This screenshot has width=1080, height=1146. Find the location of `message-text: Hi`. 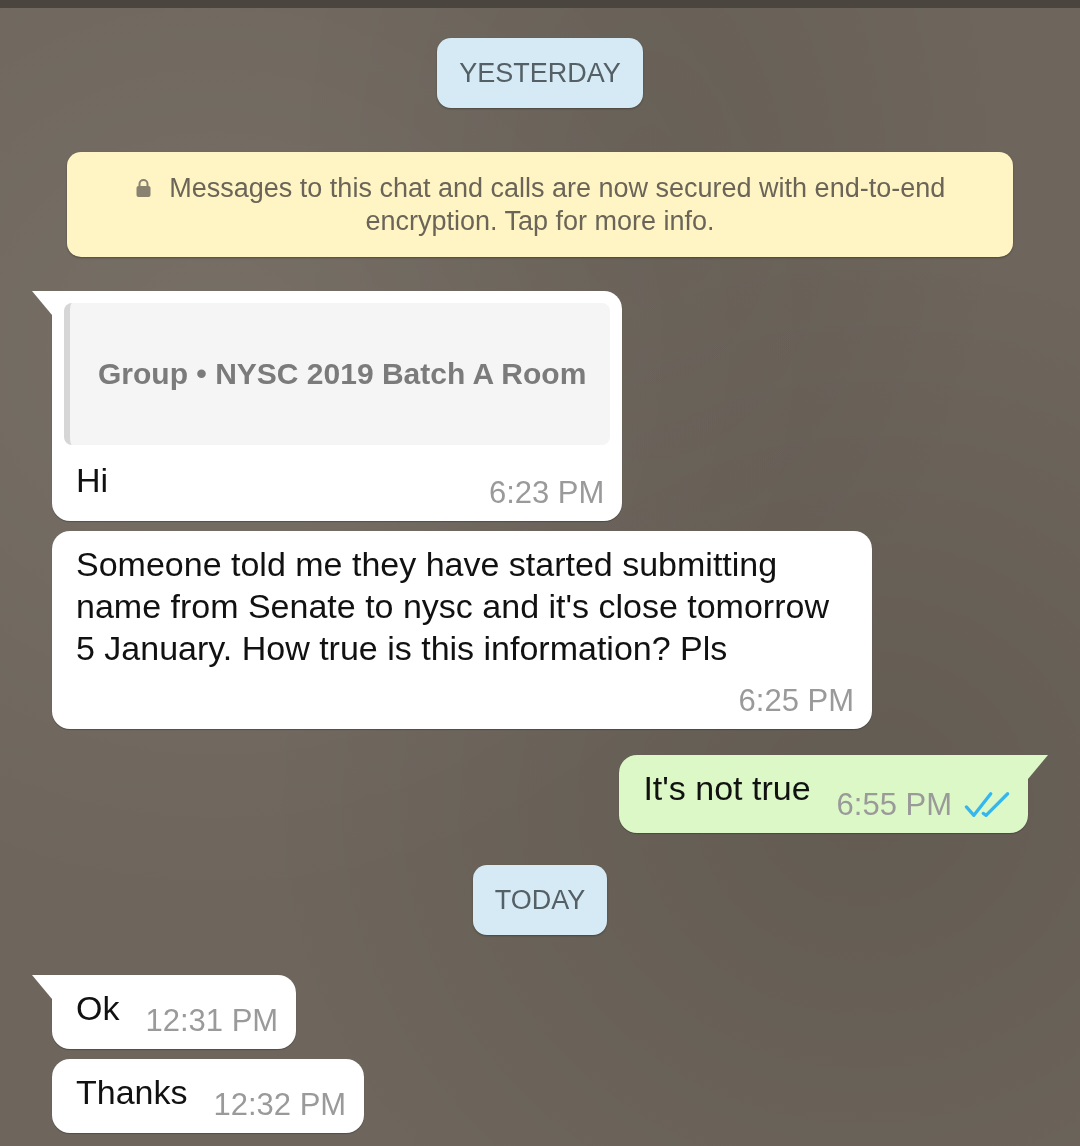

message-text: Hi is located at coordinates (92, 480).